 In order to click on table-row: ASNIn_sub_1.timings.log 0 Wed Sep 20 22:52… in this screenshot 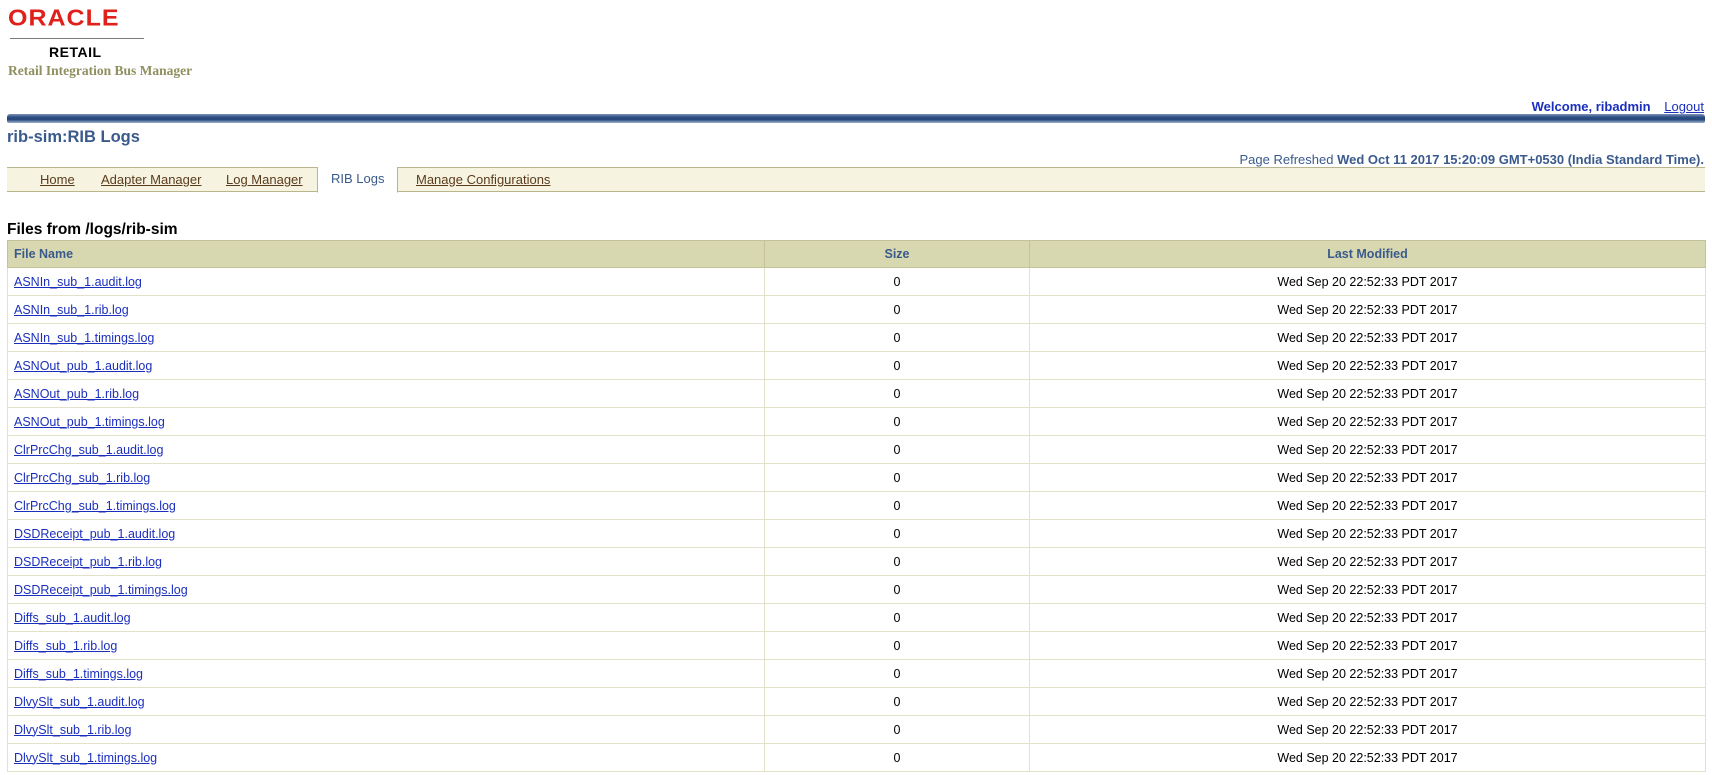, I will do `click(856, 337)`.